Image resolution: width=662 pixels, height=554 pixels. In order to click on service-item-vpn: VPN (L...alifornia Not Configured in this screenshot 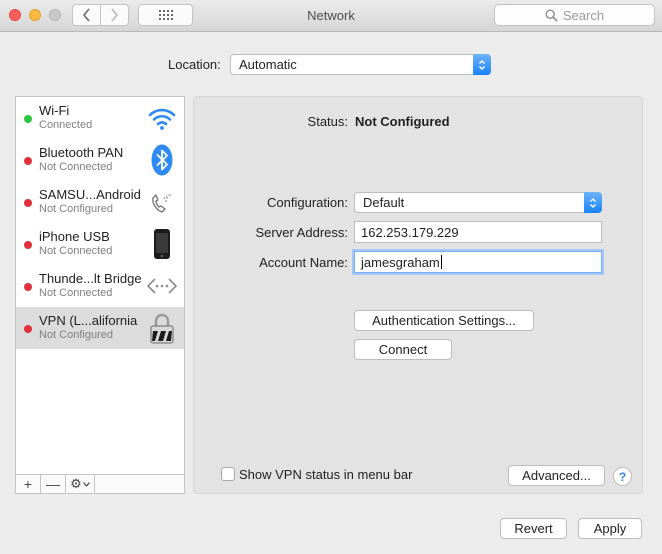, I will do `click(100, 328)`.